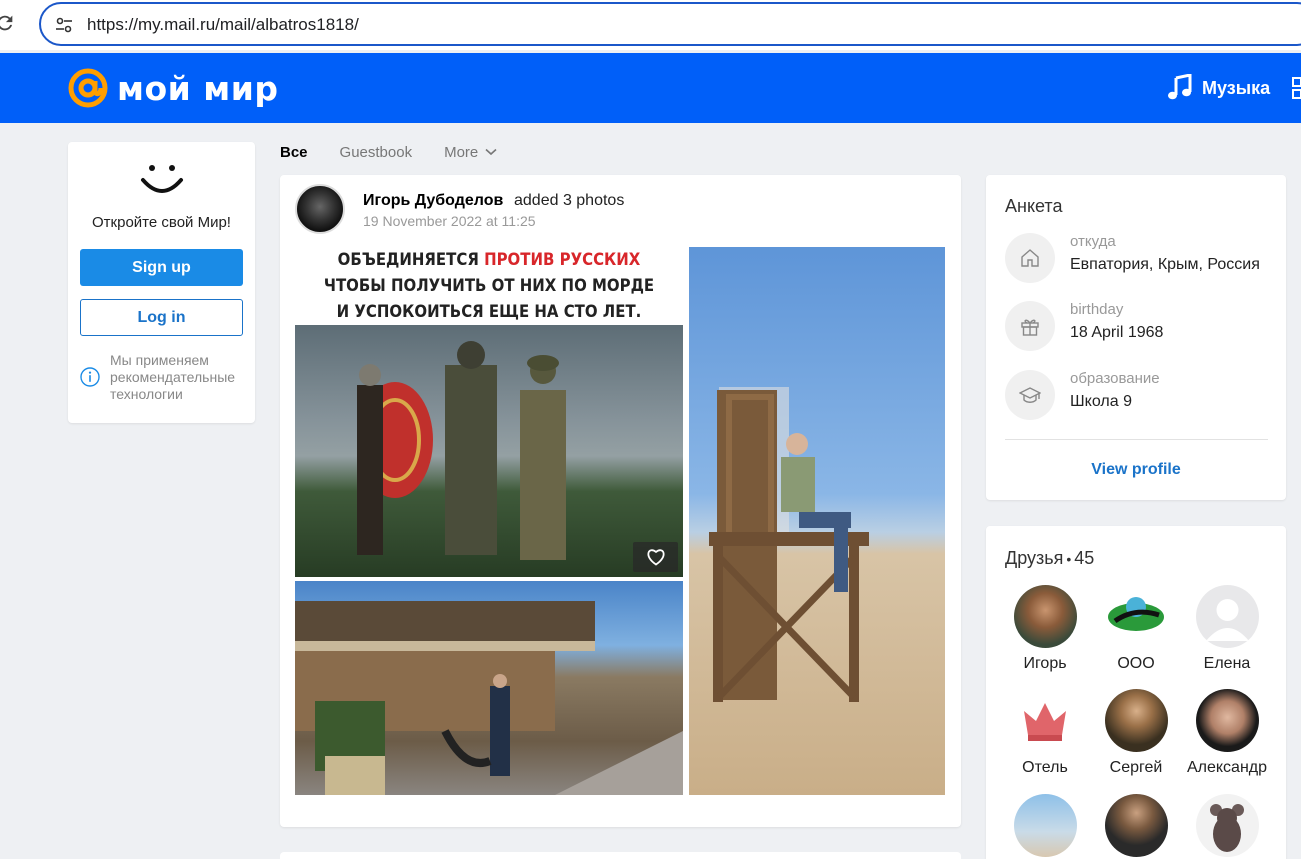 Image resolution: width=1301 pixels, height=859 pixels. I want to click on like-button, so click(655, 557).